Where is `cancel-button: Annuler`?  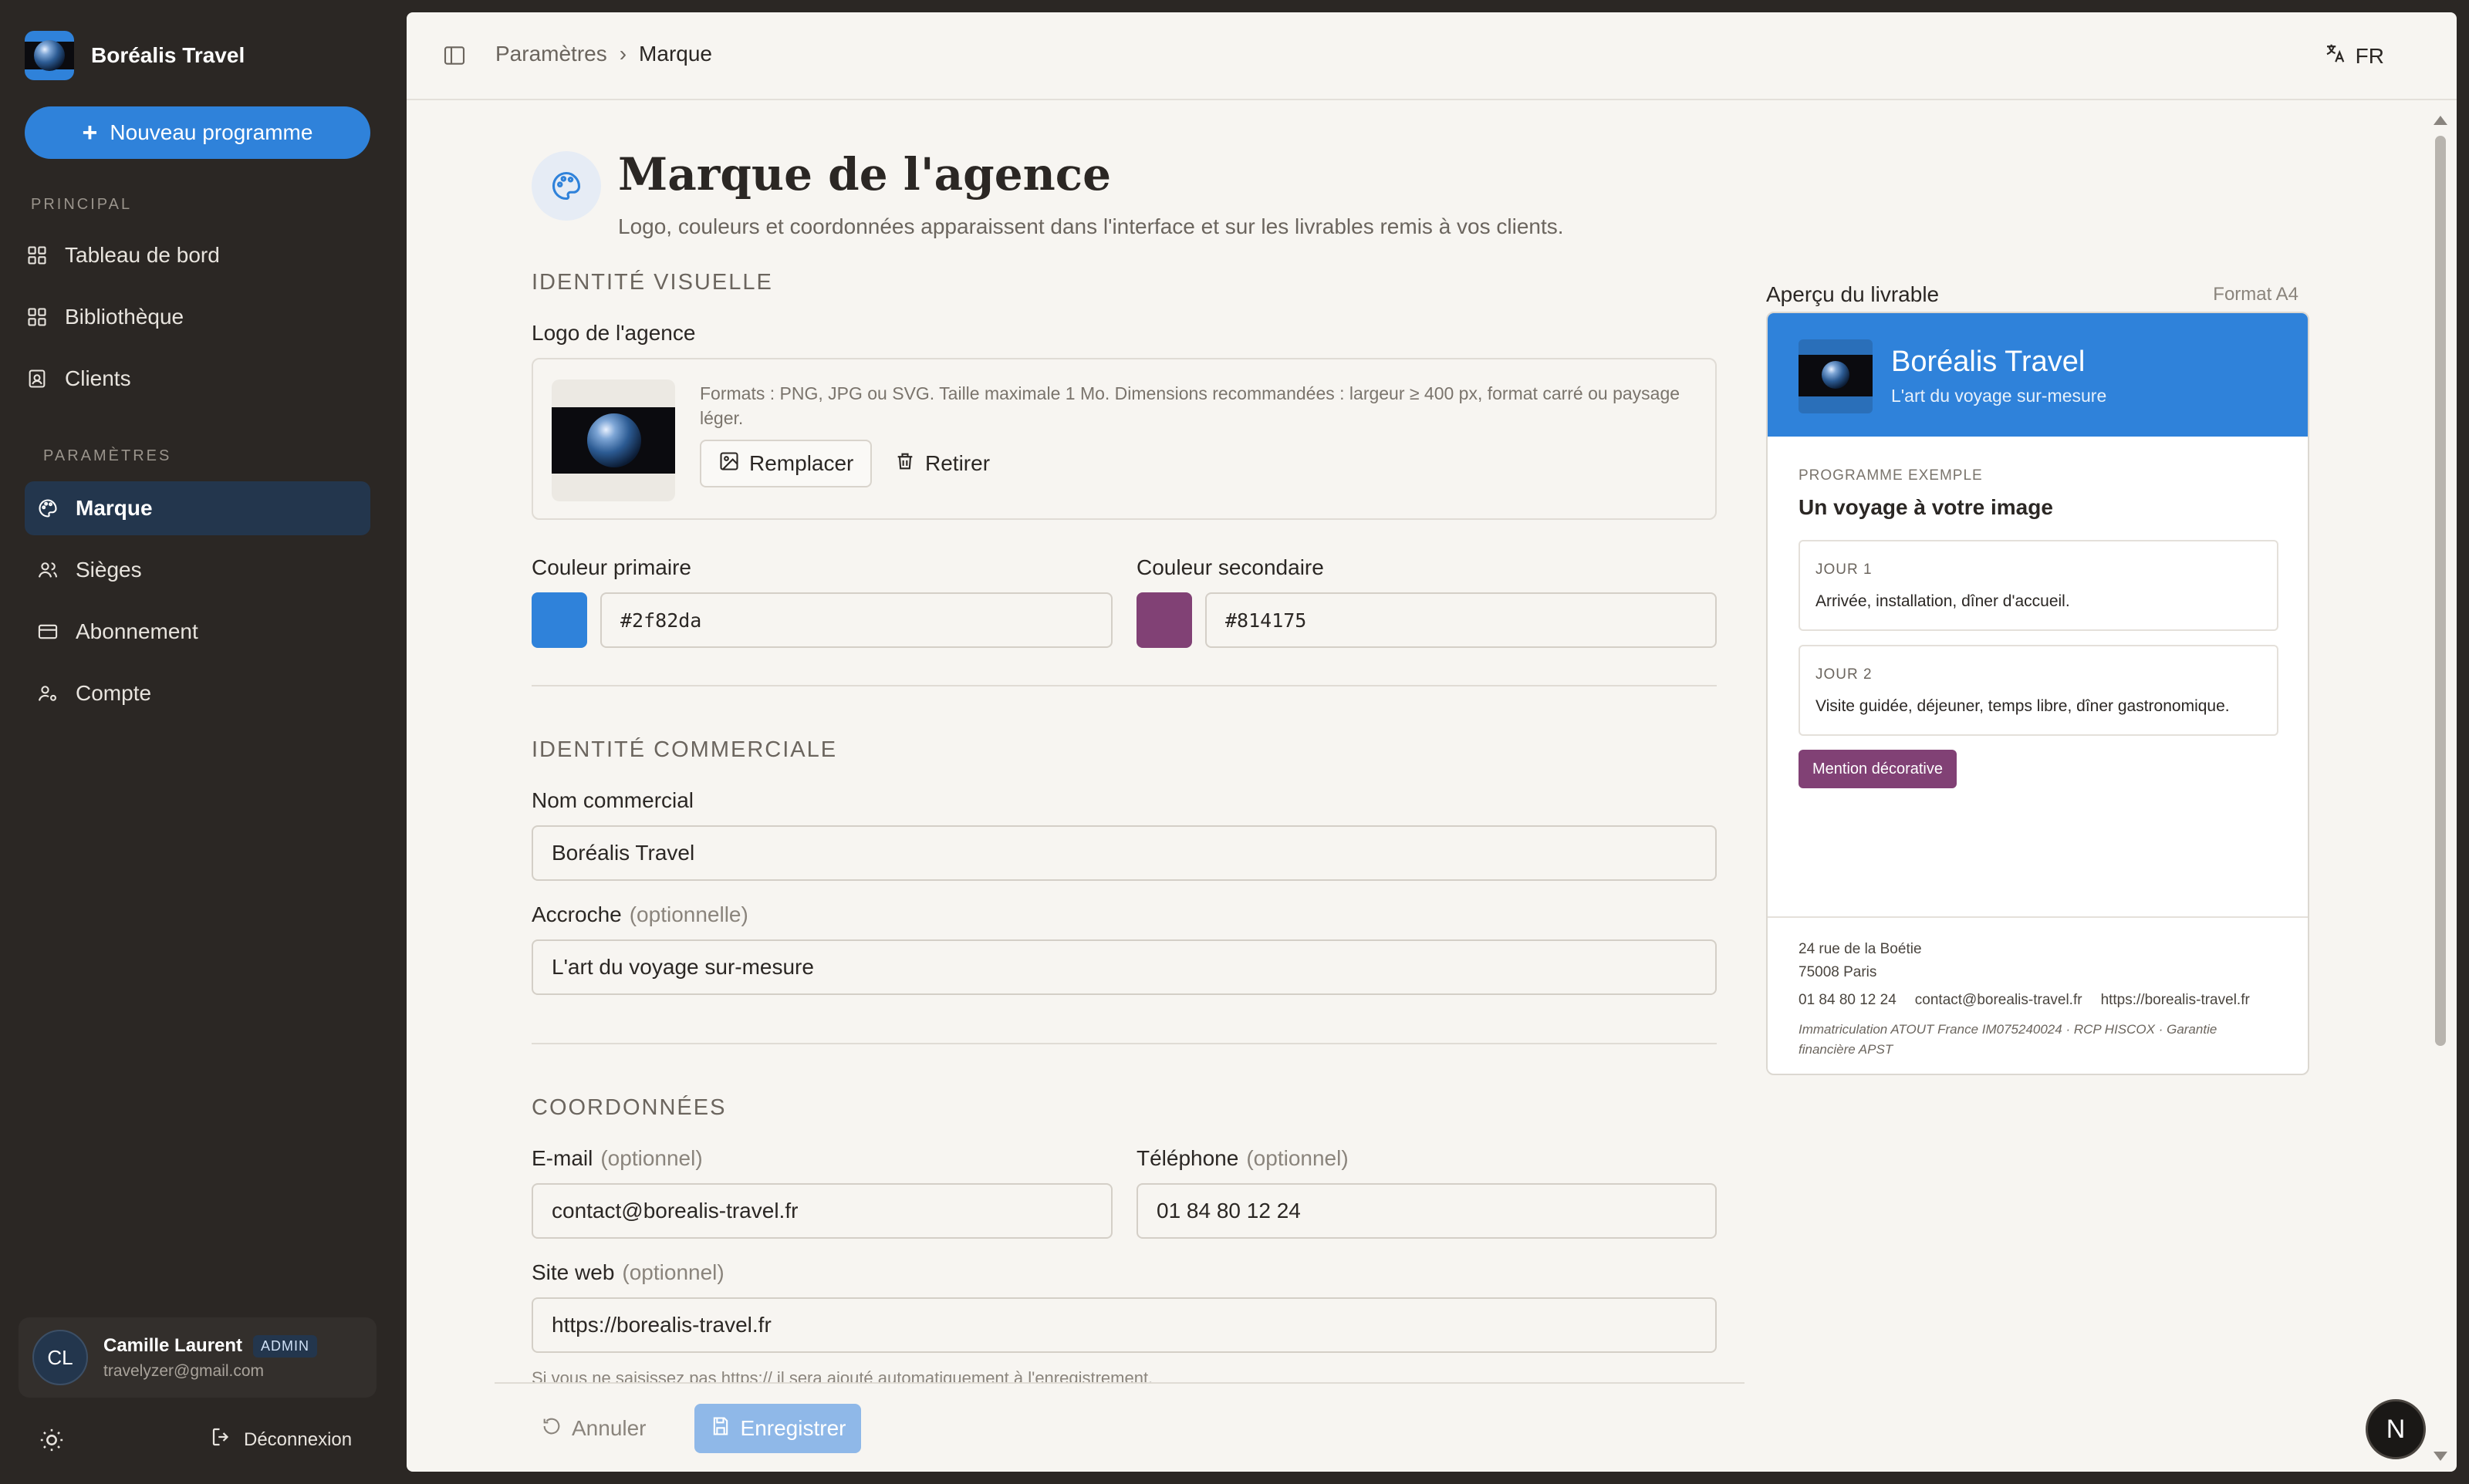 cancel-button: Annuler is located at coordinates (594, 1428).